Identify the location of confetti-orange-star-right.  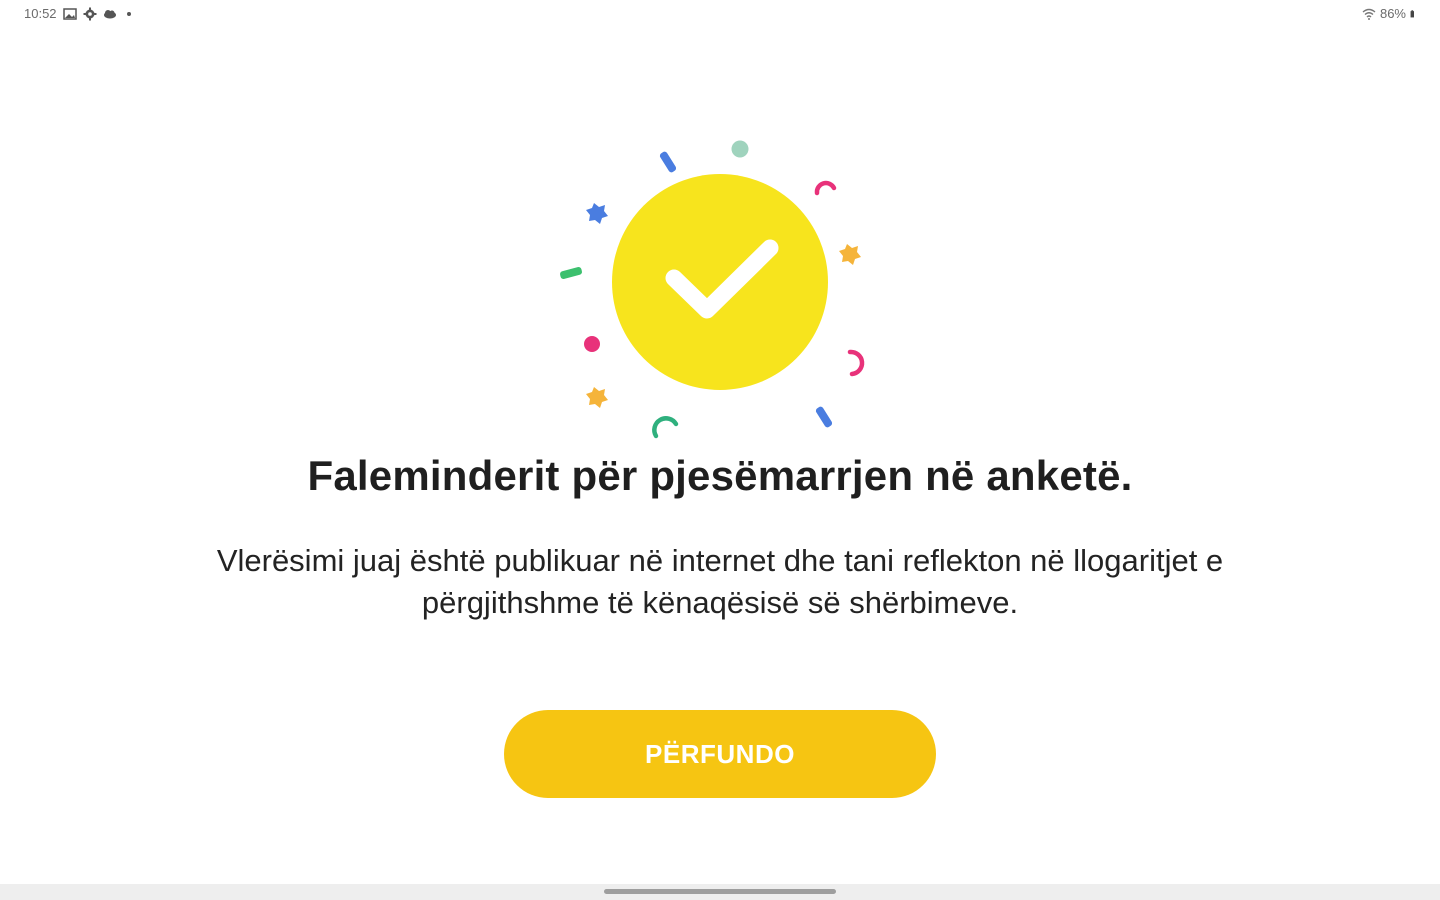
(850, 254).